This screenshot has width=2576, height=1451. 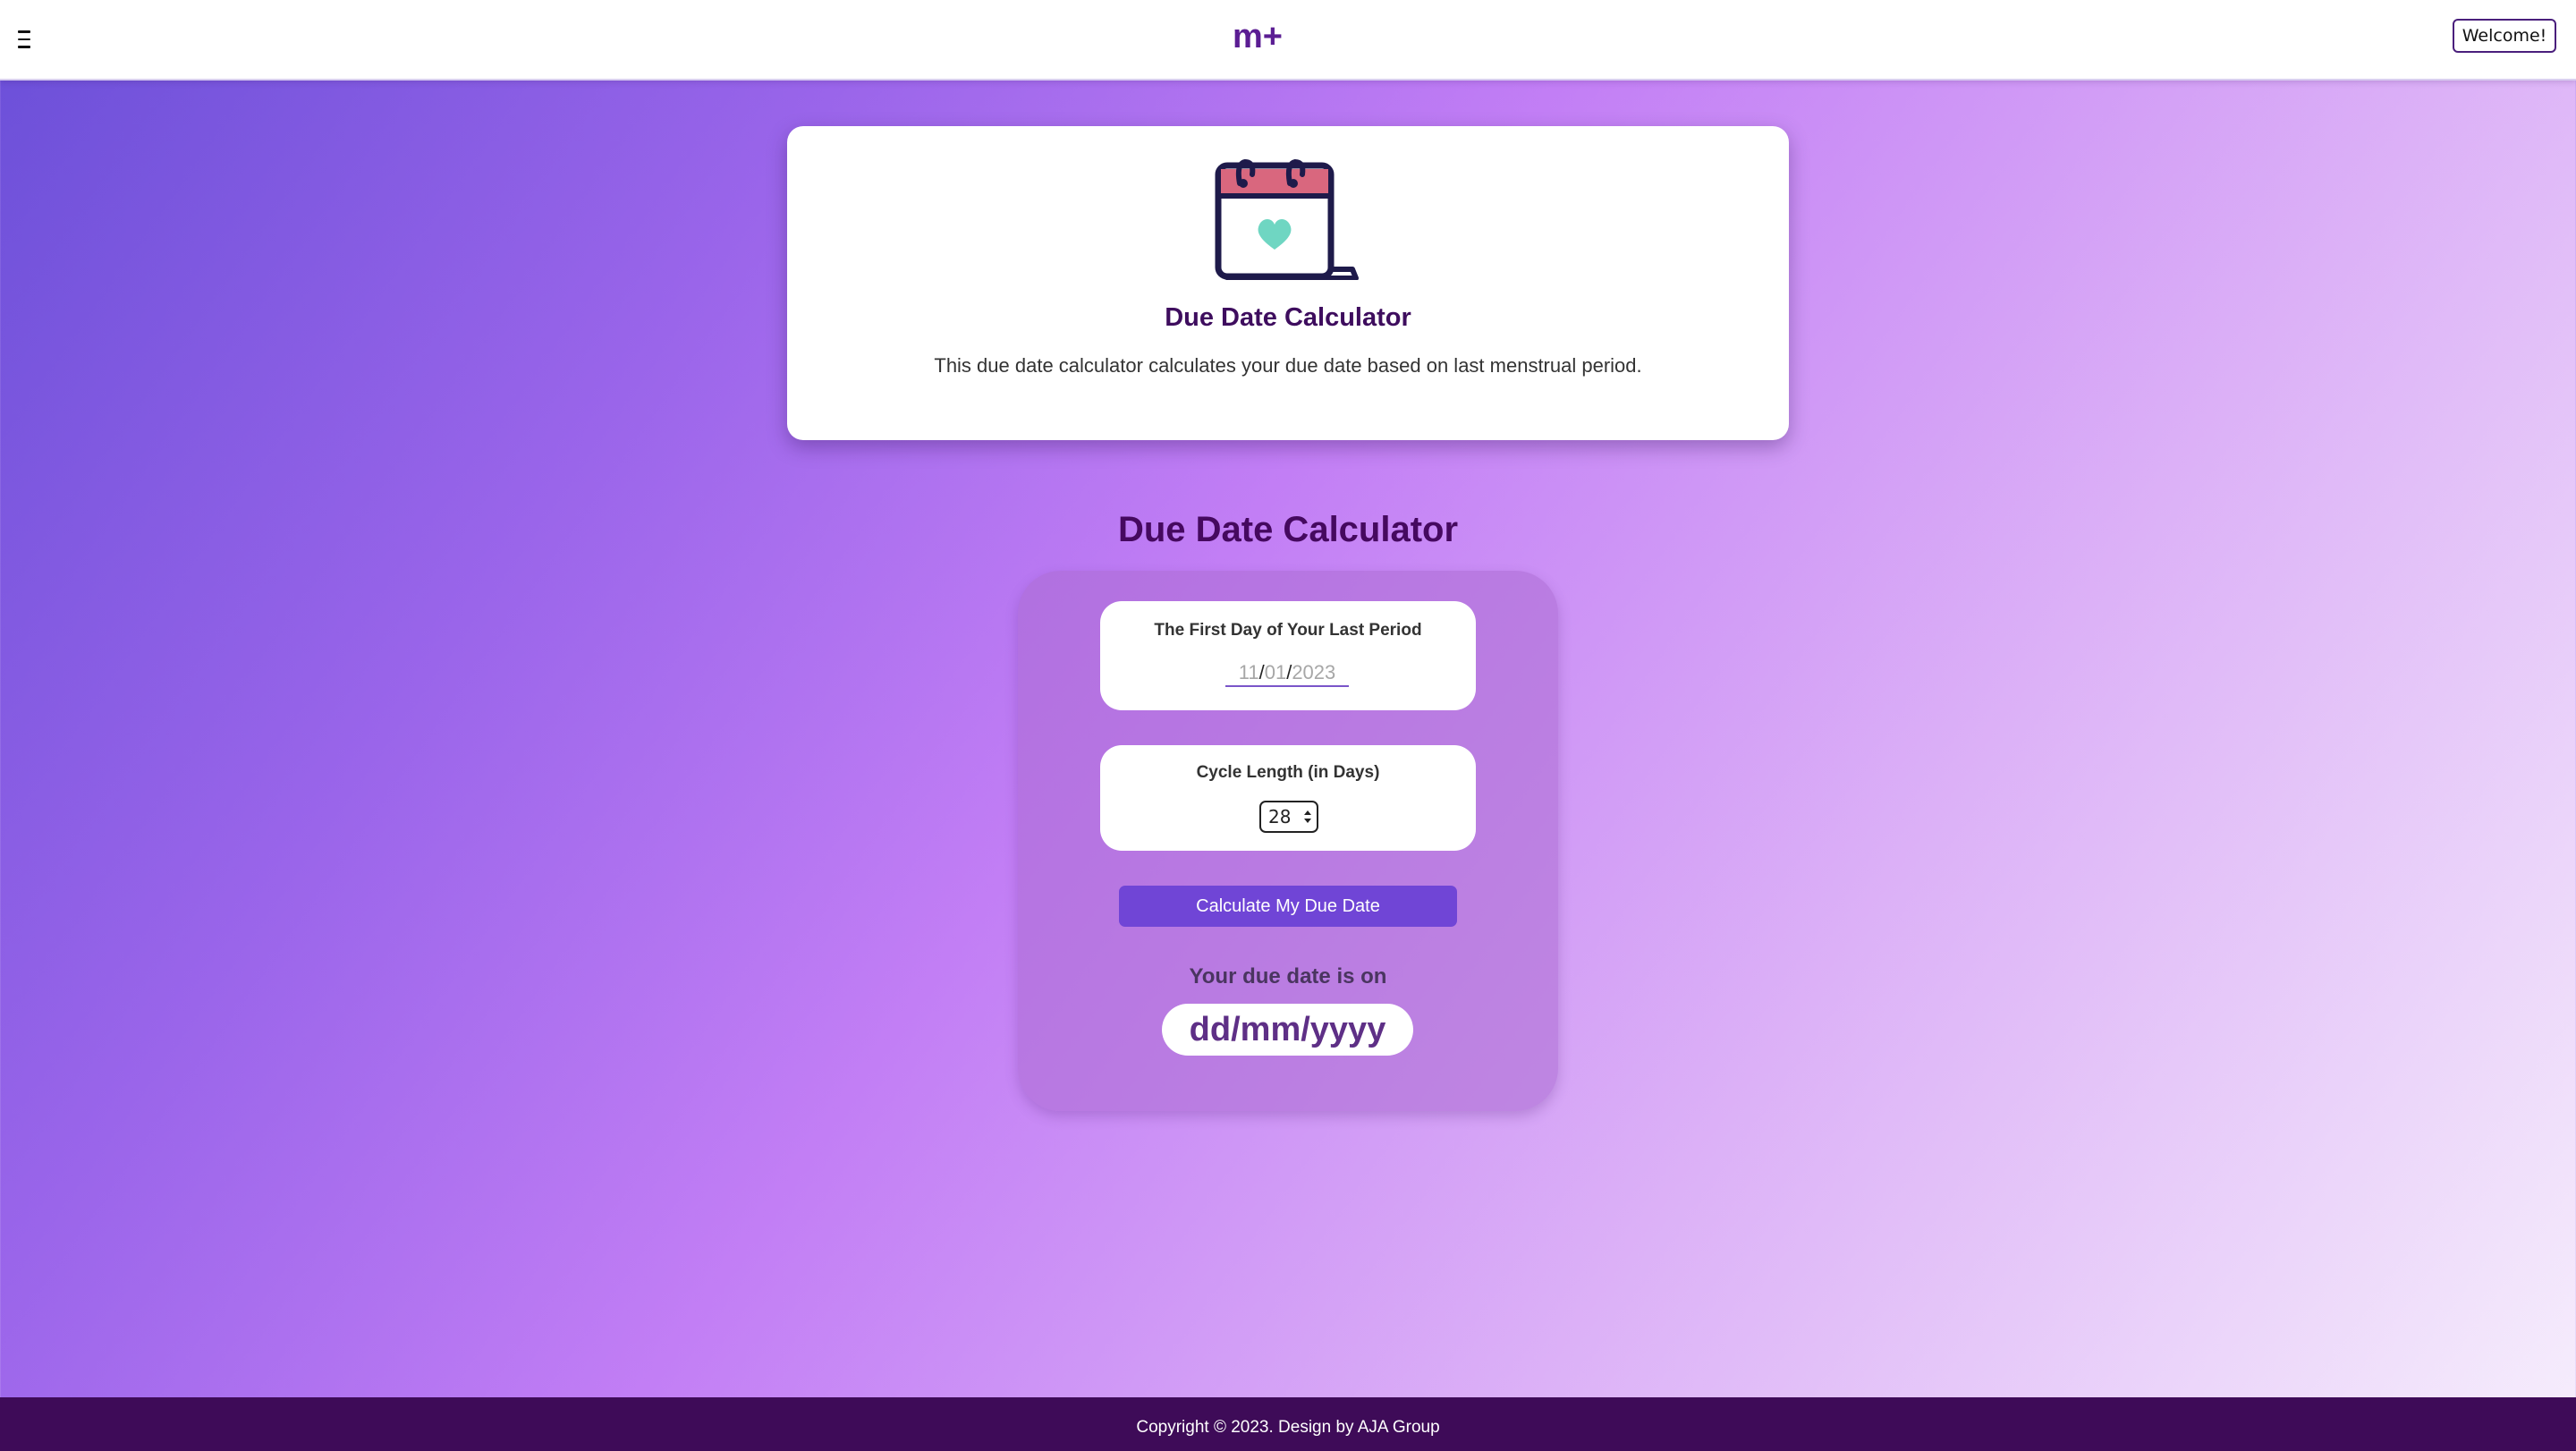 I want to click on logo: m+, so click(x=1267, y=36).